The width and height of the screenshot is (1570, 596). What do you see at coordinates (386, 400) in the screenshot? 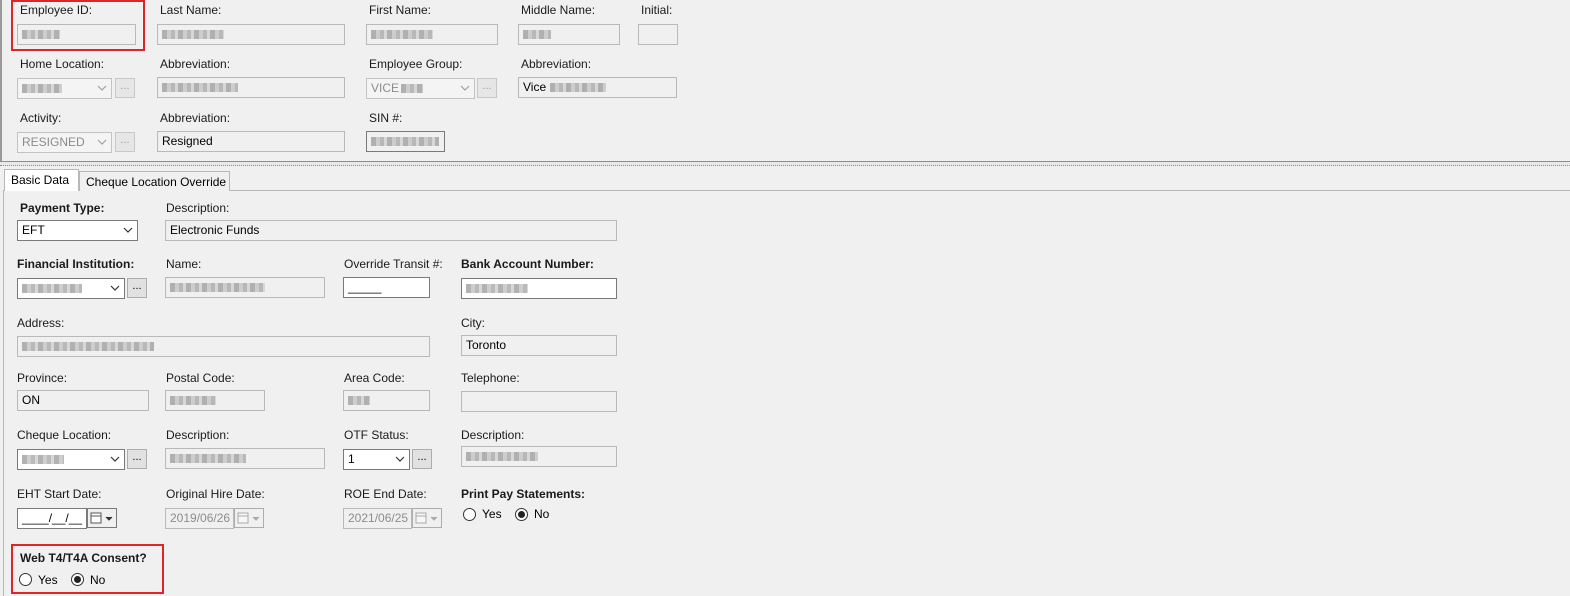
I see `area-code-field` at bounding box center [386, 400].